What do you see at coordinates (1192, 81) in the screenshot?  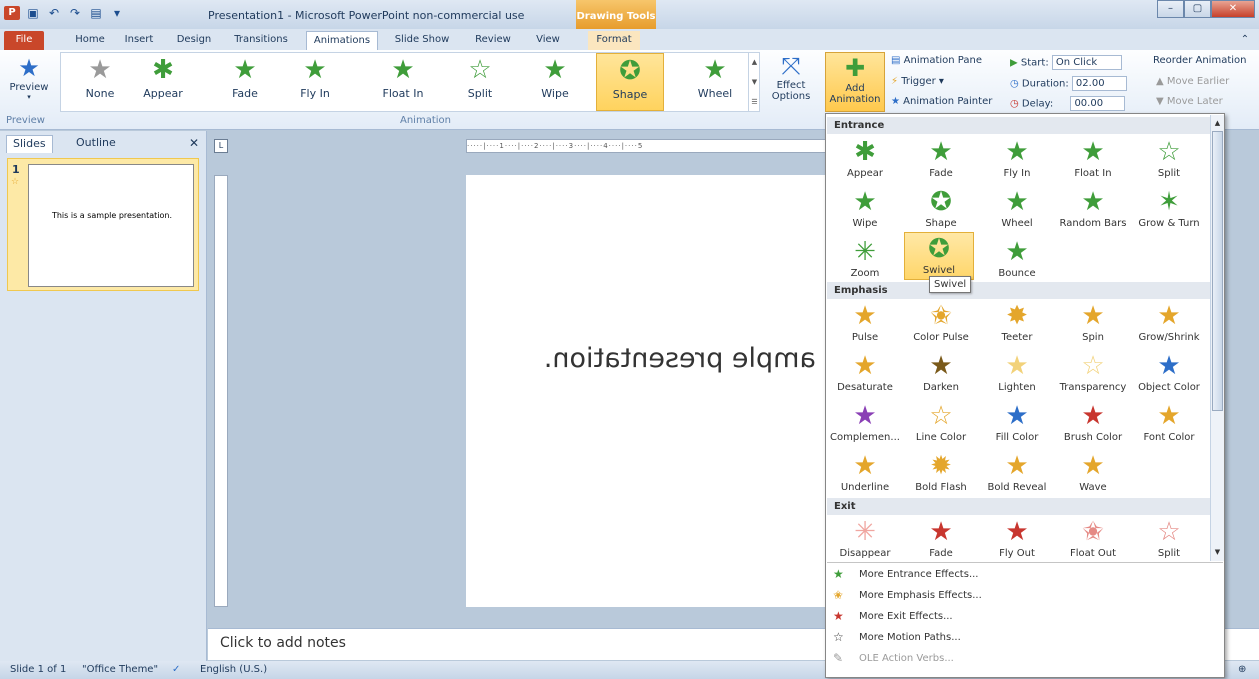 I see `move-earlier-button: ▲ Move Earlier` at bounding box center [1192, 81].